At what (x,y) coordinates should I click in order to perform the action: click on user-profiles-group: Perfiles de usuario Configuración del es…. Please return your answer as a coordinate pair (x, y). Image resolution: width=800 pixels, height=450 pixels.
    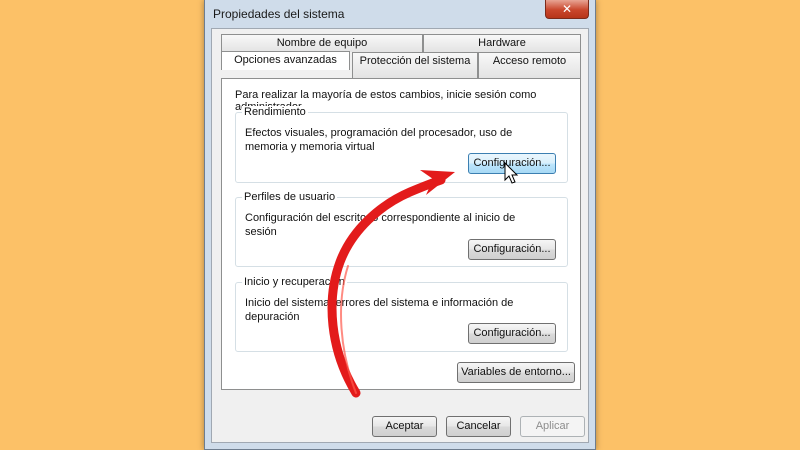
    Looking at the image, I should click on (401, 229).